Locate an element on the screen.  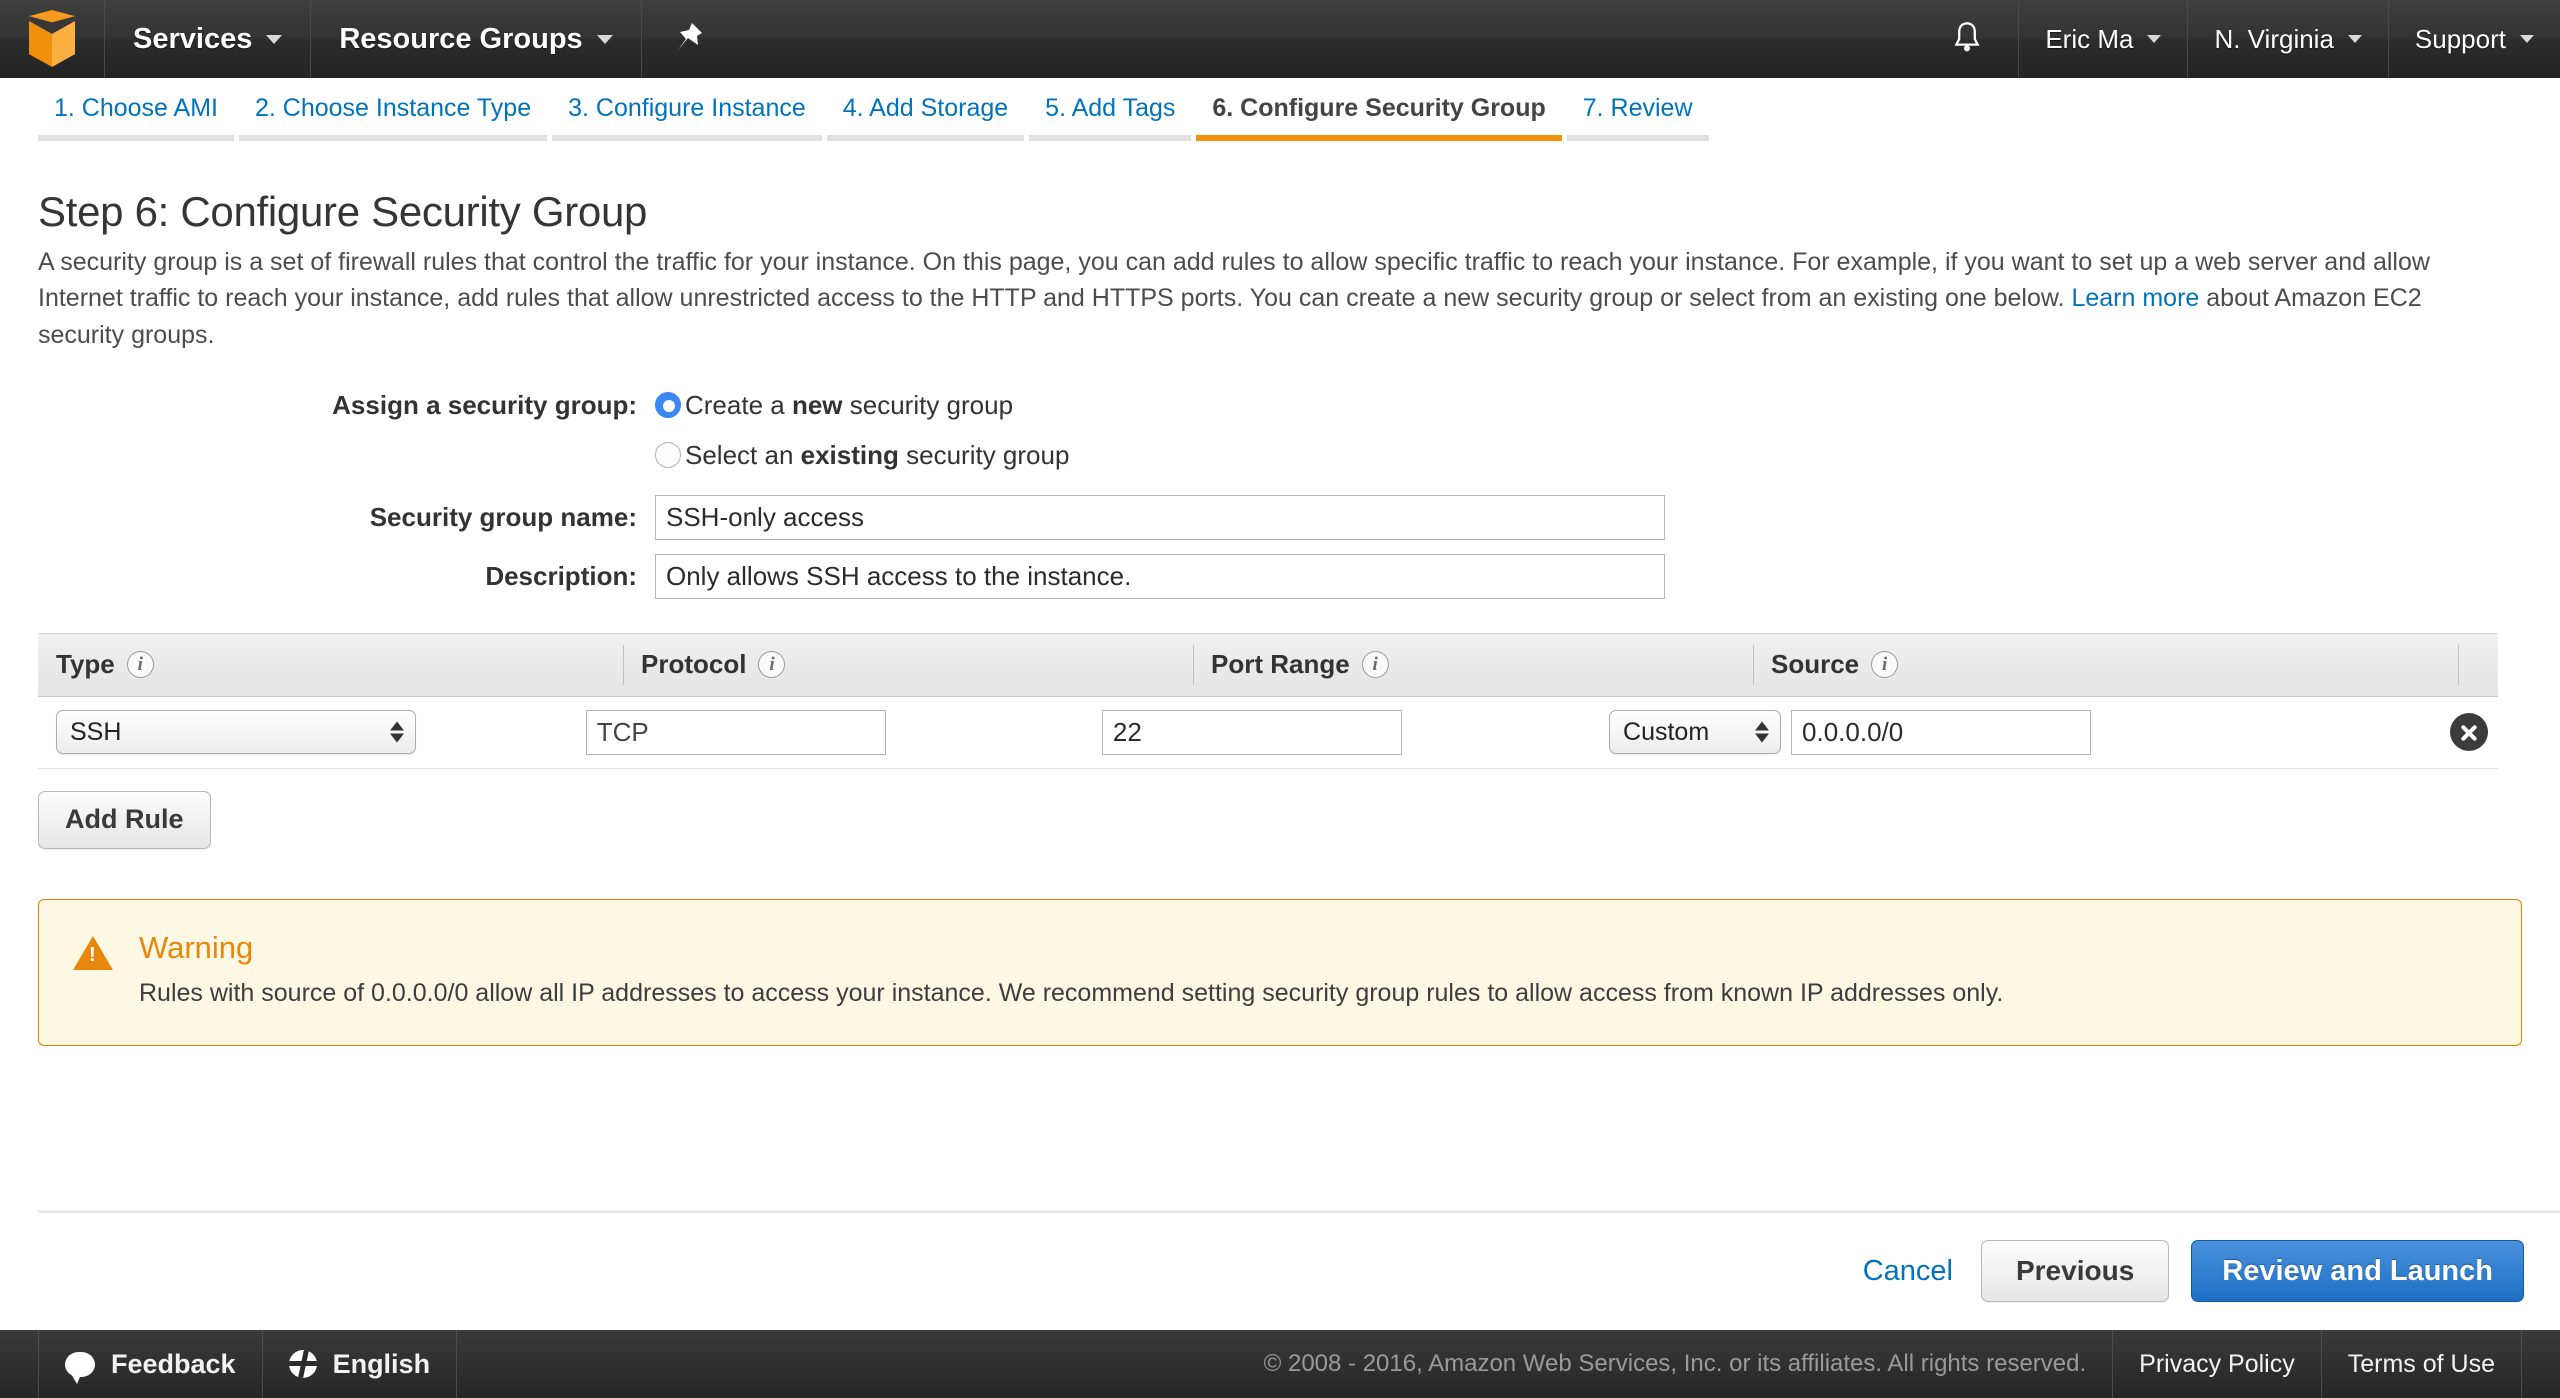
assign-option-new: Create a new security group is located at coordinates (834, 405).